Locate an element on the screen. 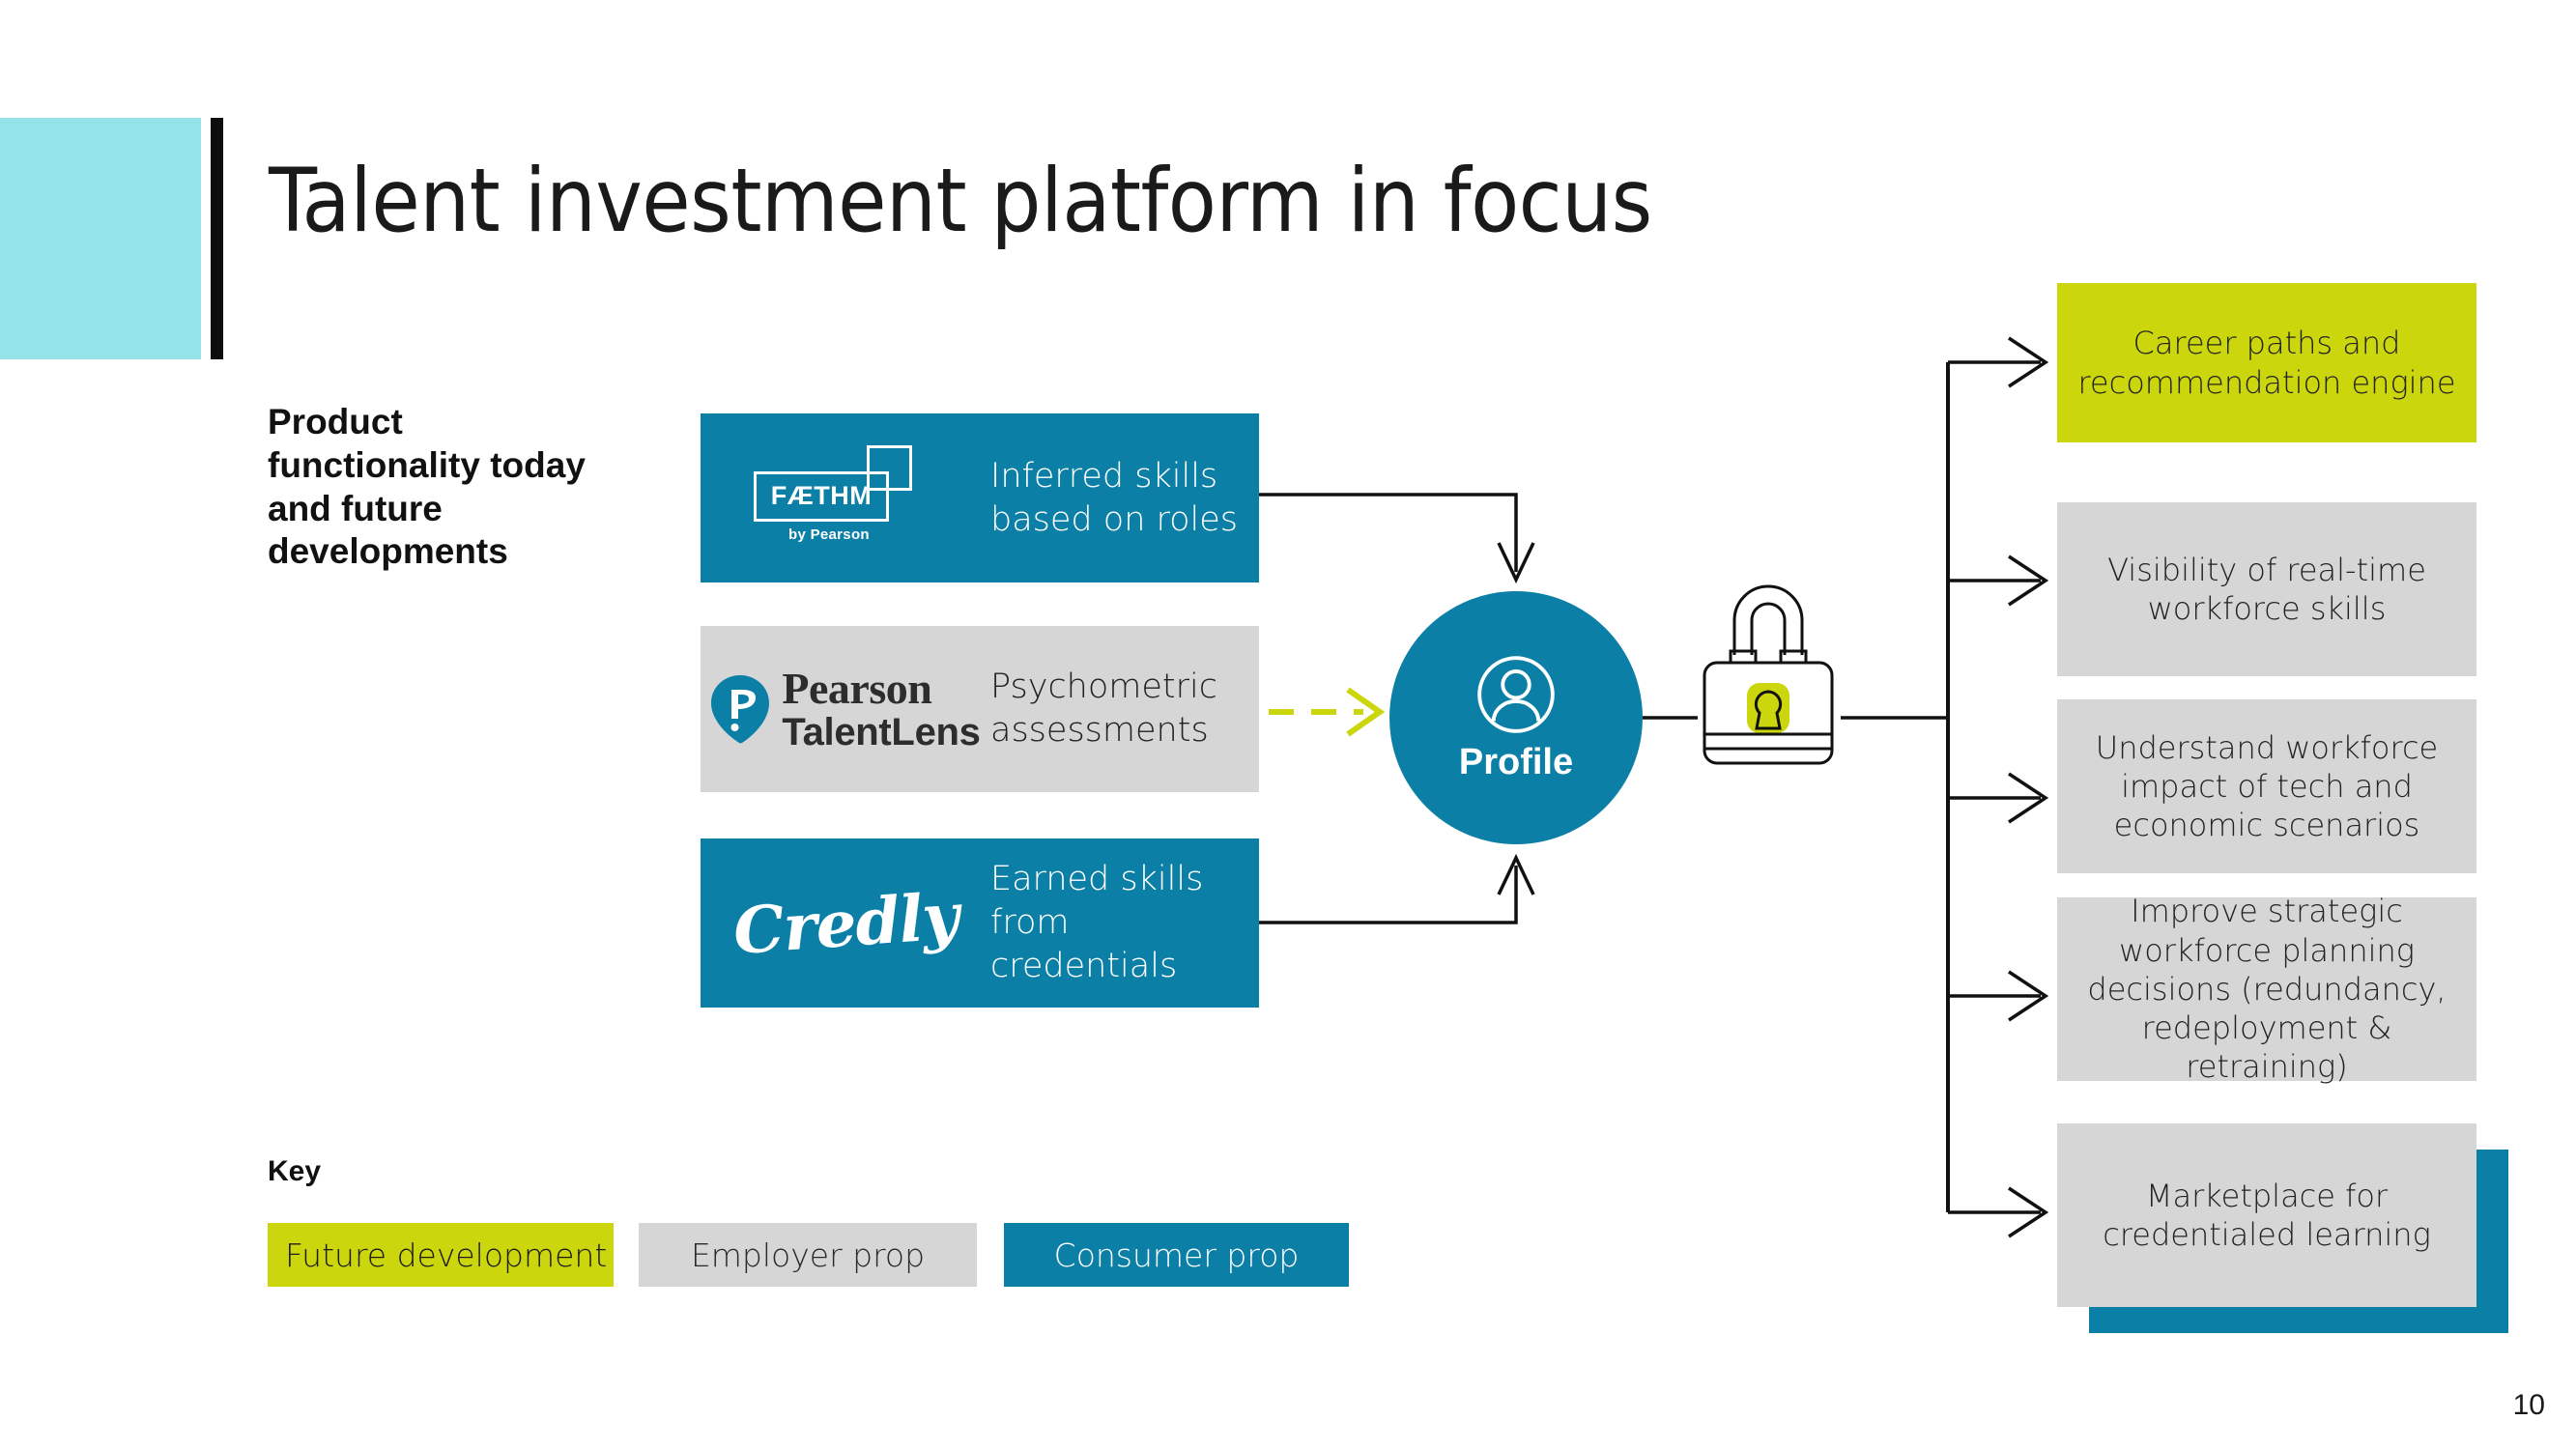  key-title: Key is located at coordinates (295, 1171).